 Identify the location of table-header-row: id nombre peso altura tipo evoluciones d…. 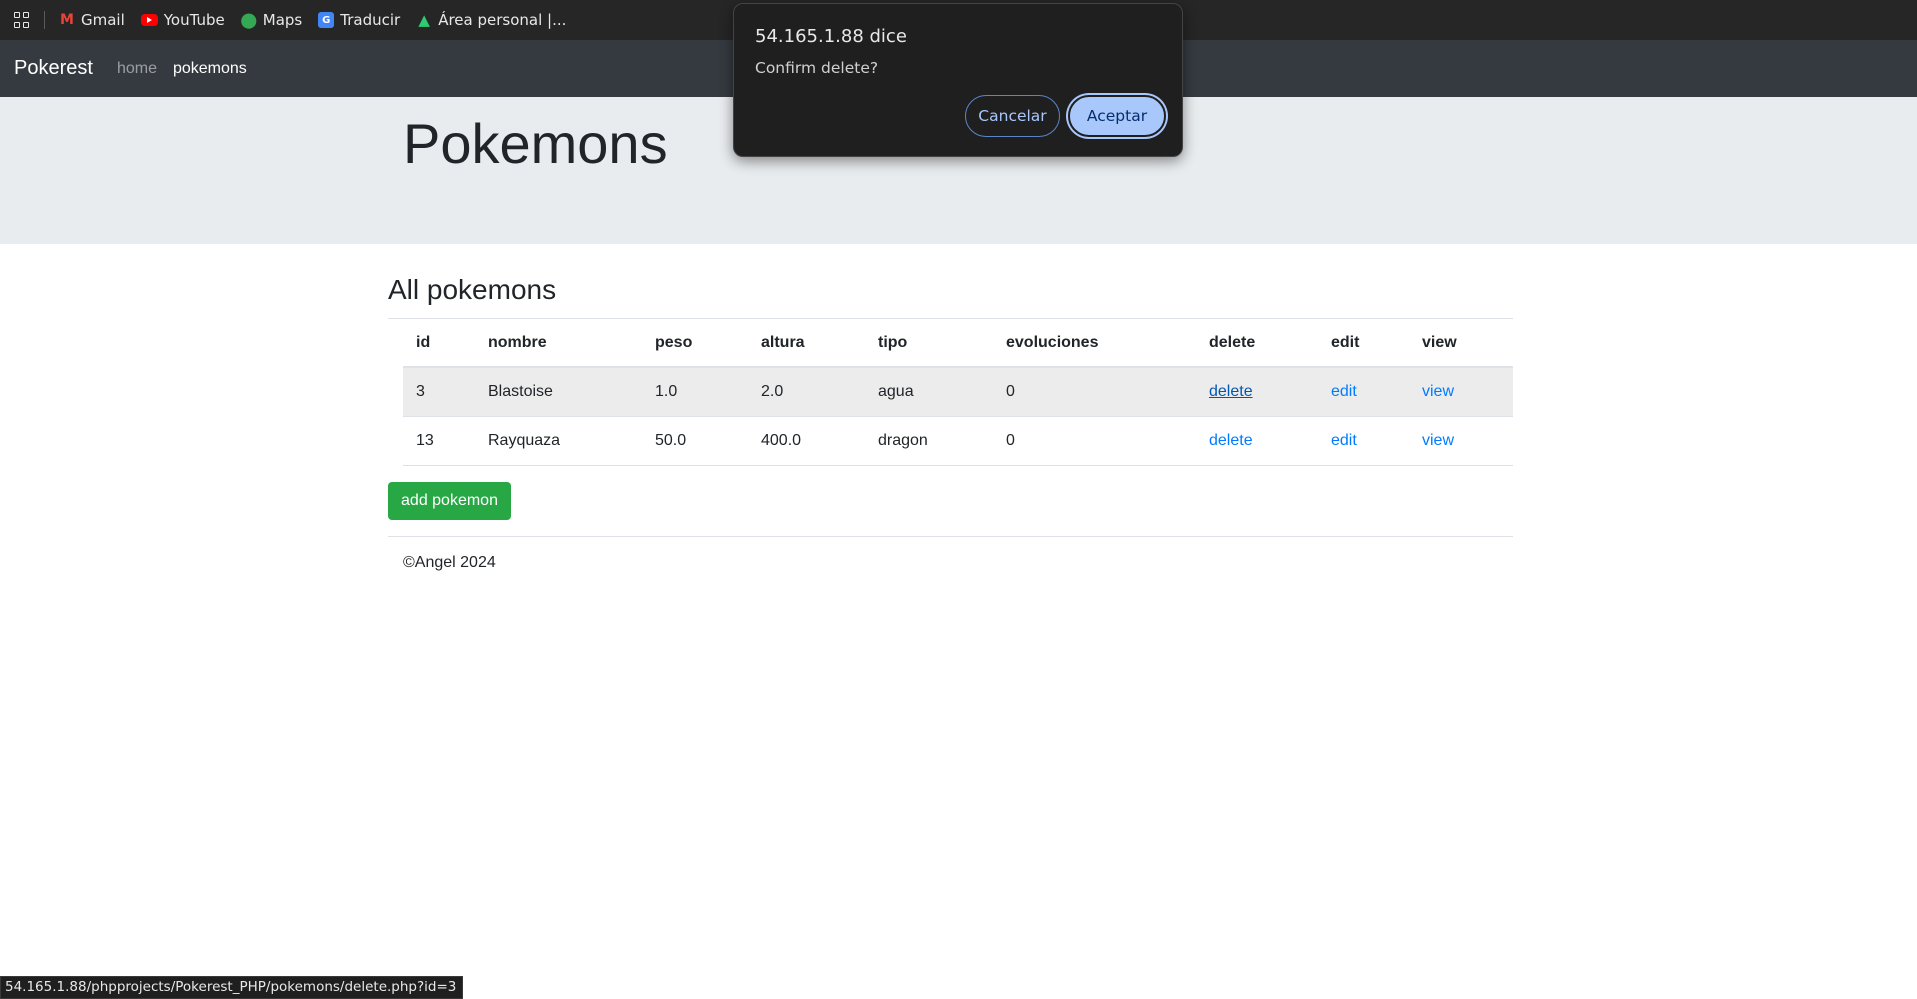
(958, 343).